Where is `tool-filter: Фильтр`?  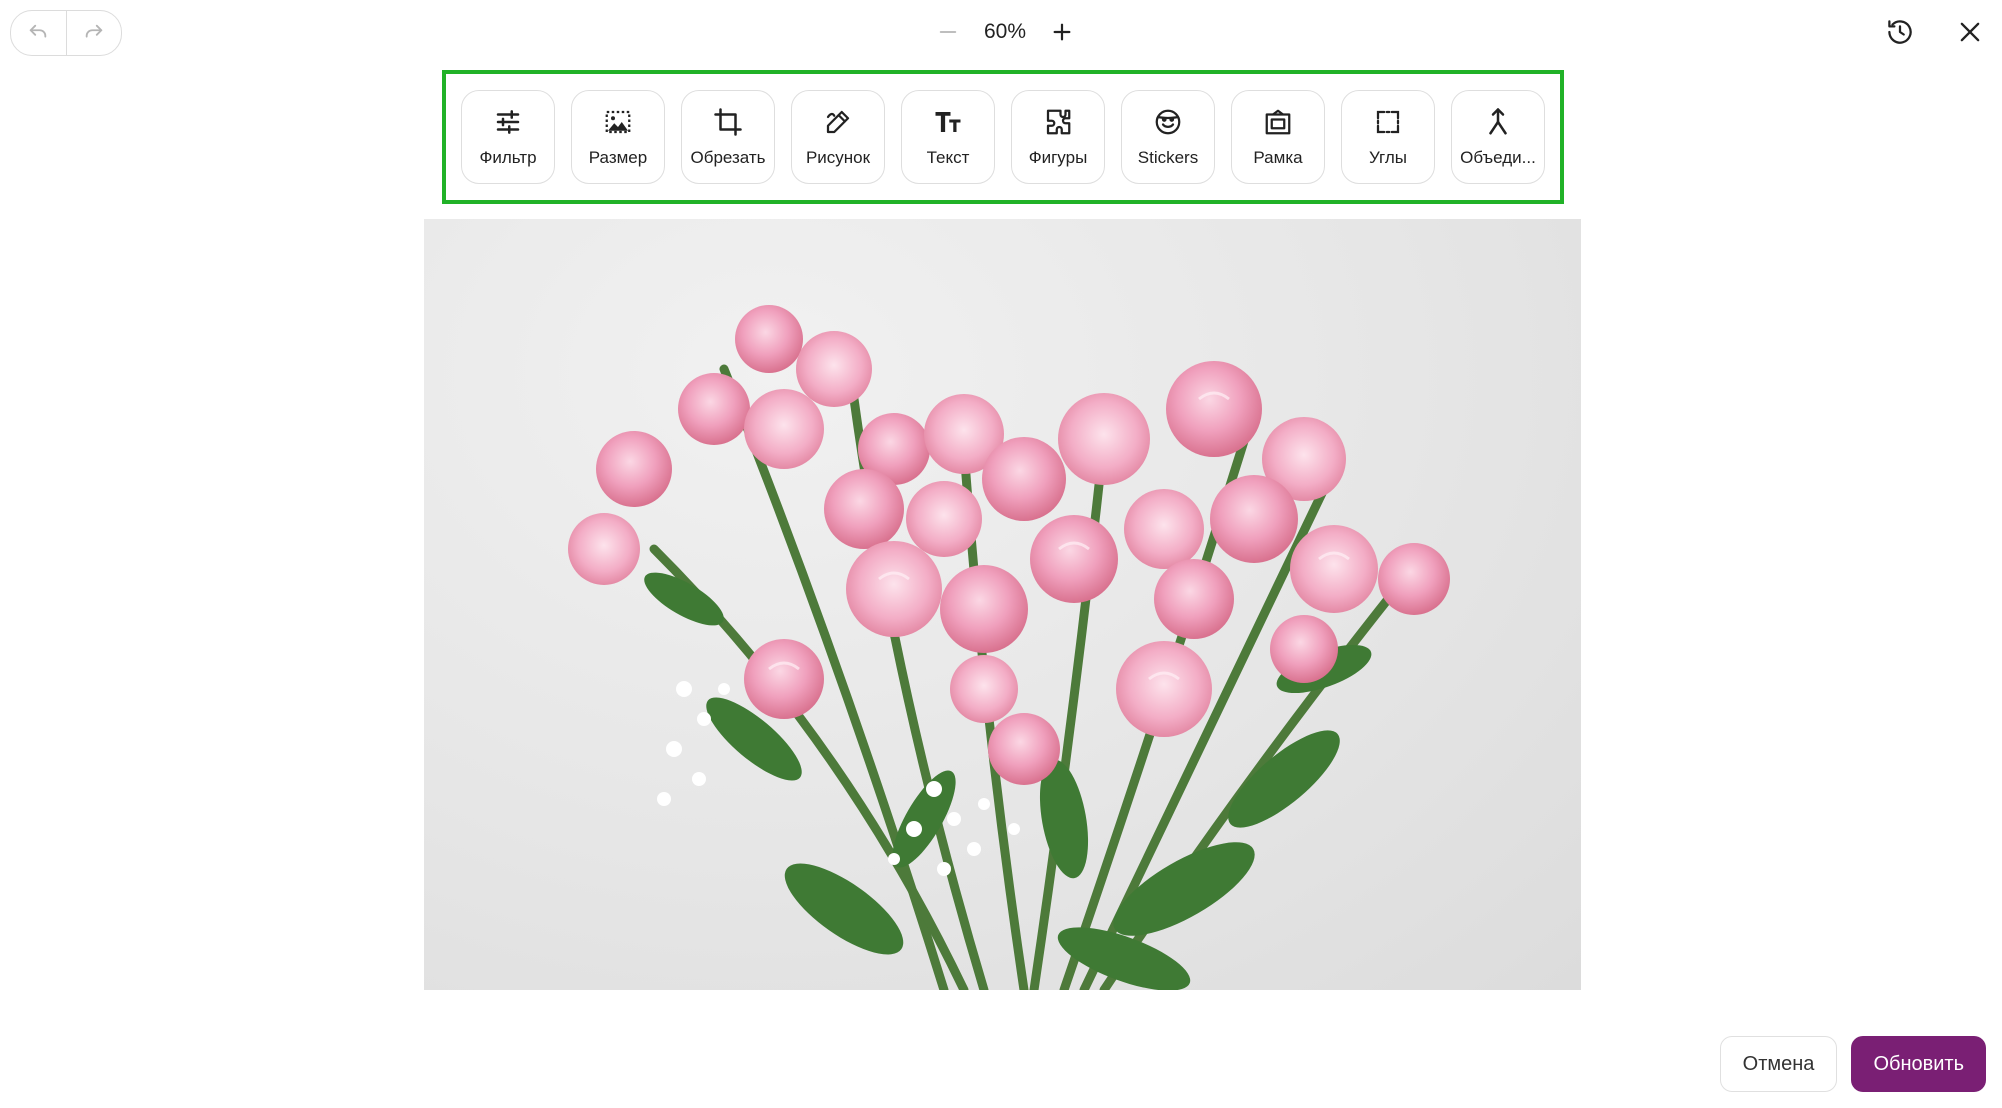 tool-filter: Фильтр is located at coordinates (508, 137).